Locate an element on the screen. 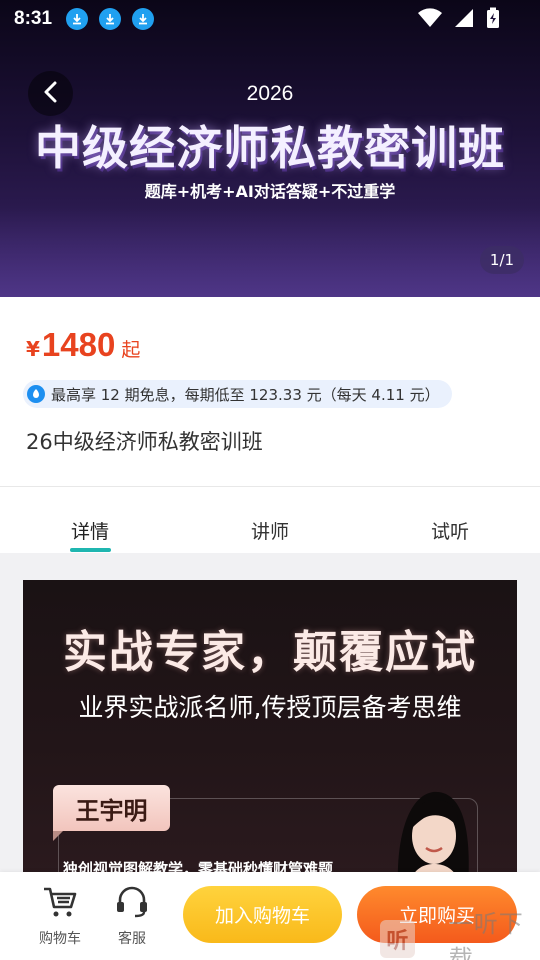 This screenshot has height=960, width=540. status-bar: 8:31 is located at coordinates (270, 19).